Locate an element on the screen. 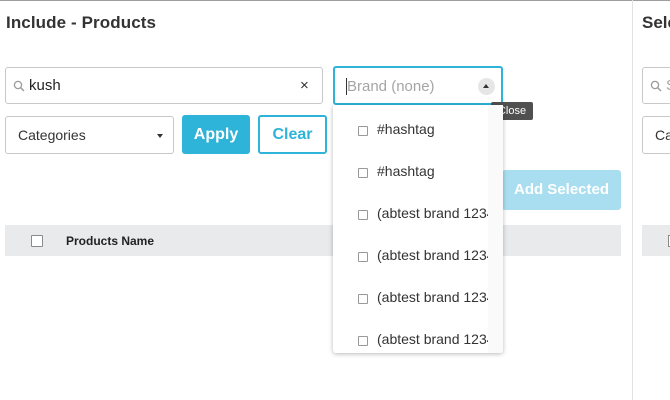  categories-label: Categories is located at coordinates (52, 135).